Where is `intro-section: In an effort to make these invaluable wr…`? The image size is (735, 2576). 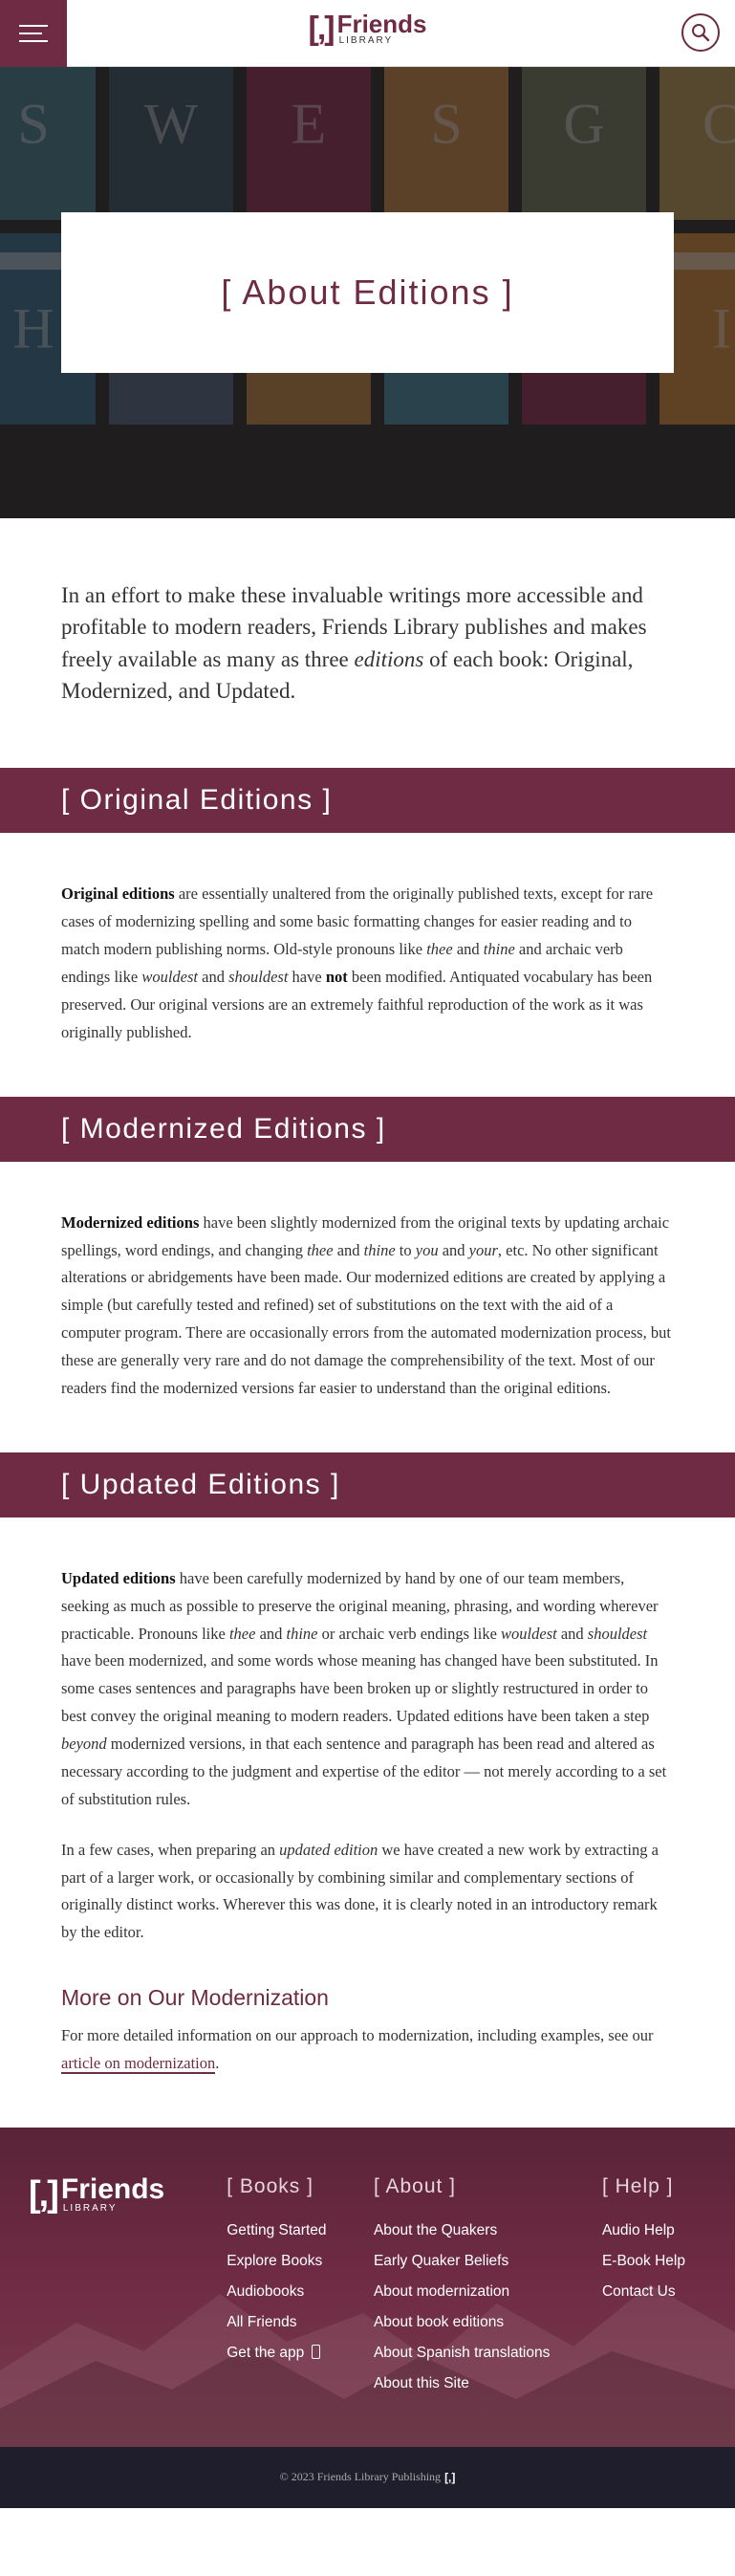 intro-section: In an effort to make these invaluable wr… is located at coordinates (367, 643).